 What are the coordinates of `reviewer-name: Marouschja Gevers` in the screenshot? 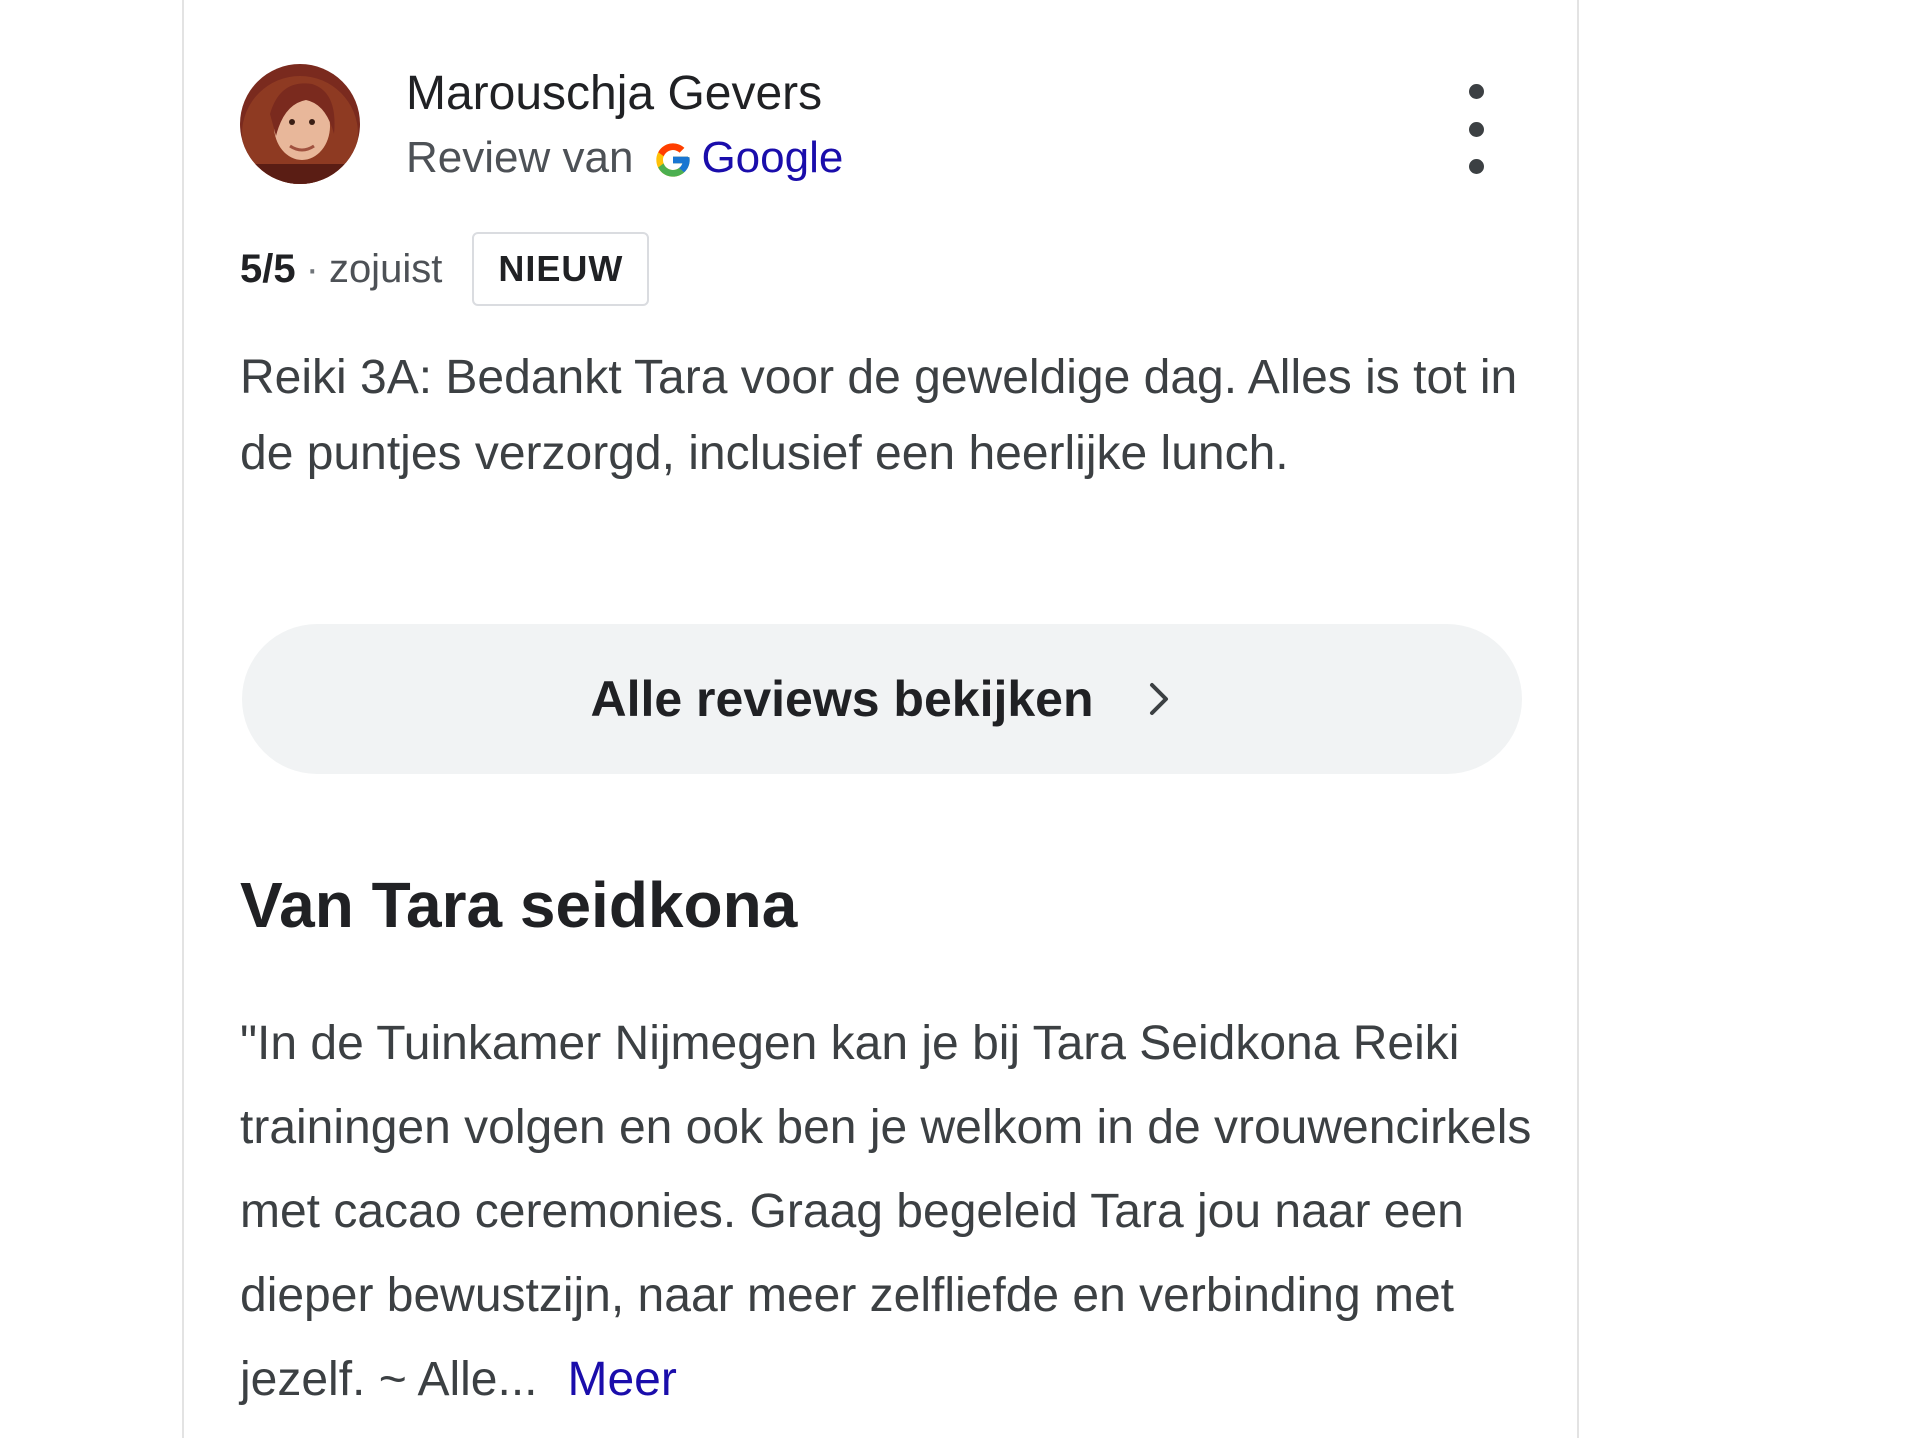 It's located at (614, 94).